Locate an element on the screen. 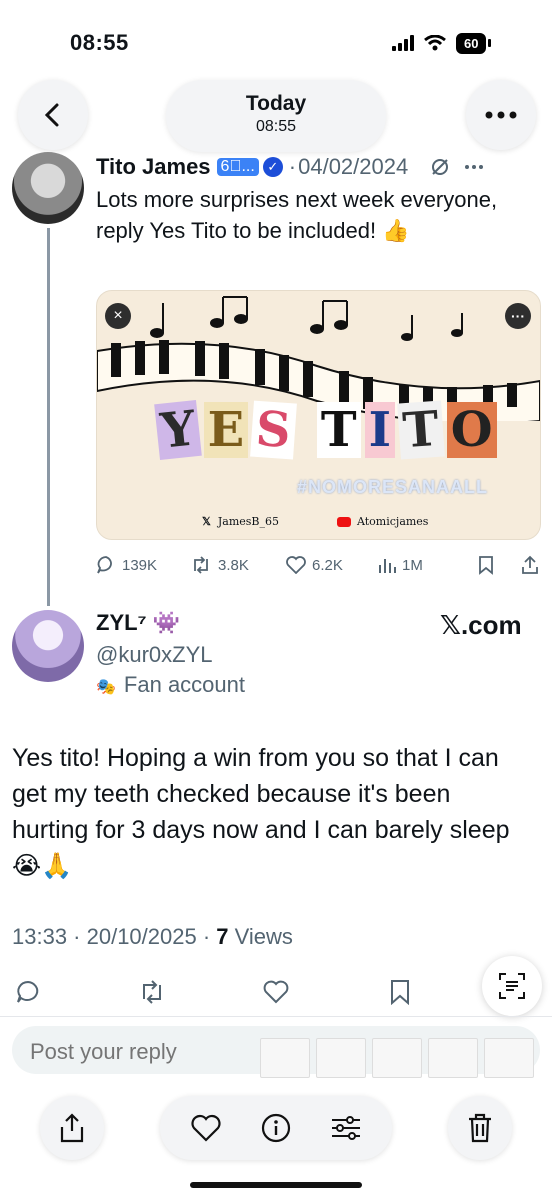  reply-action: 139K is located at coordinates (143, 565).